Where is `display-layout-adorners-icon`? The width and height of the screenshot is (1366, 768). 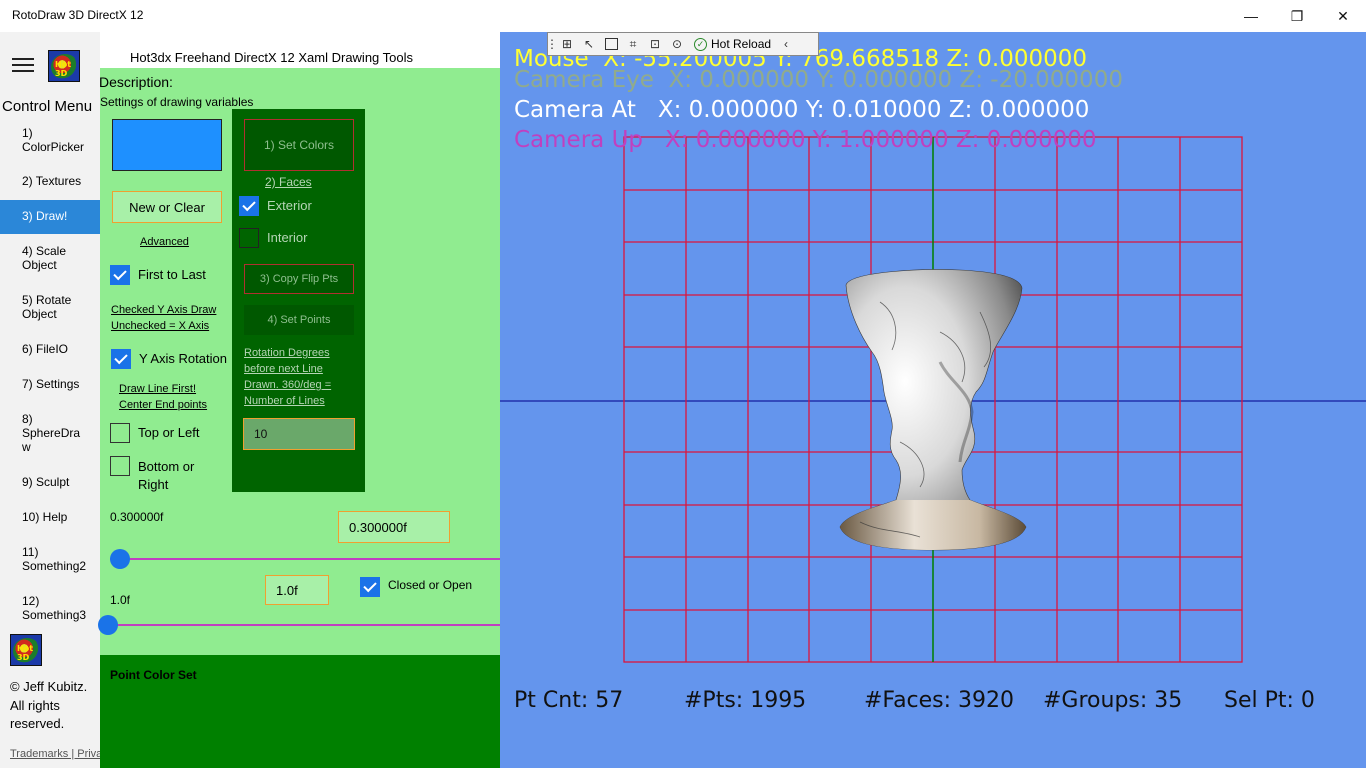
display-layout-adorners-icon is located at coordinates (611, 44).